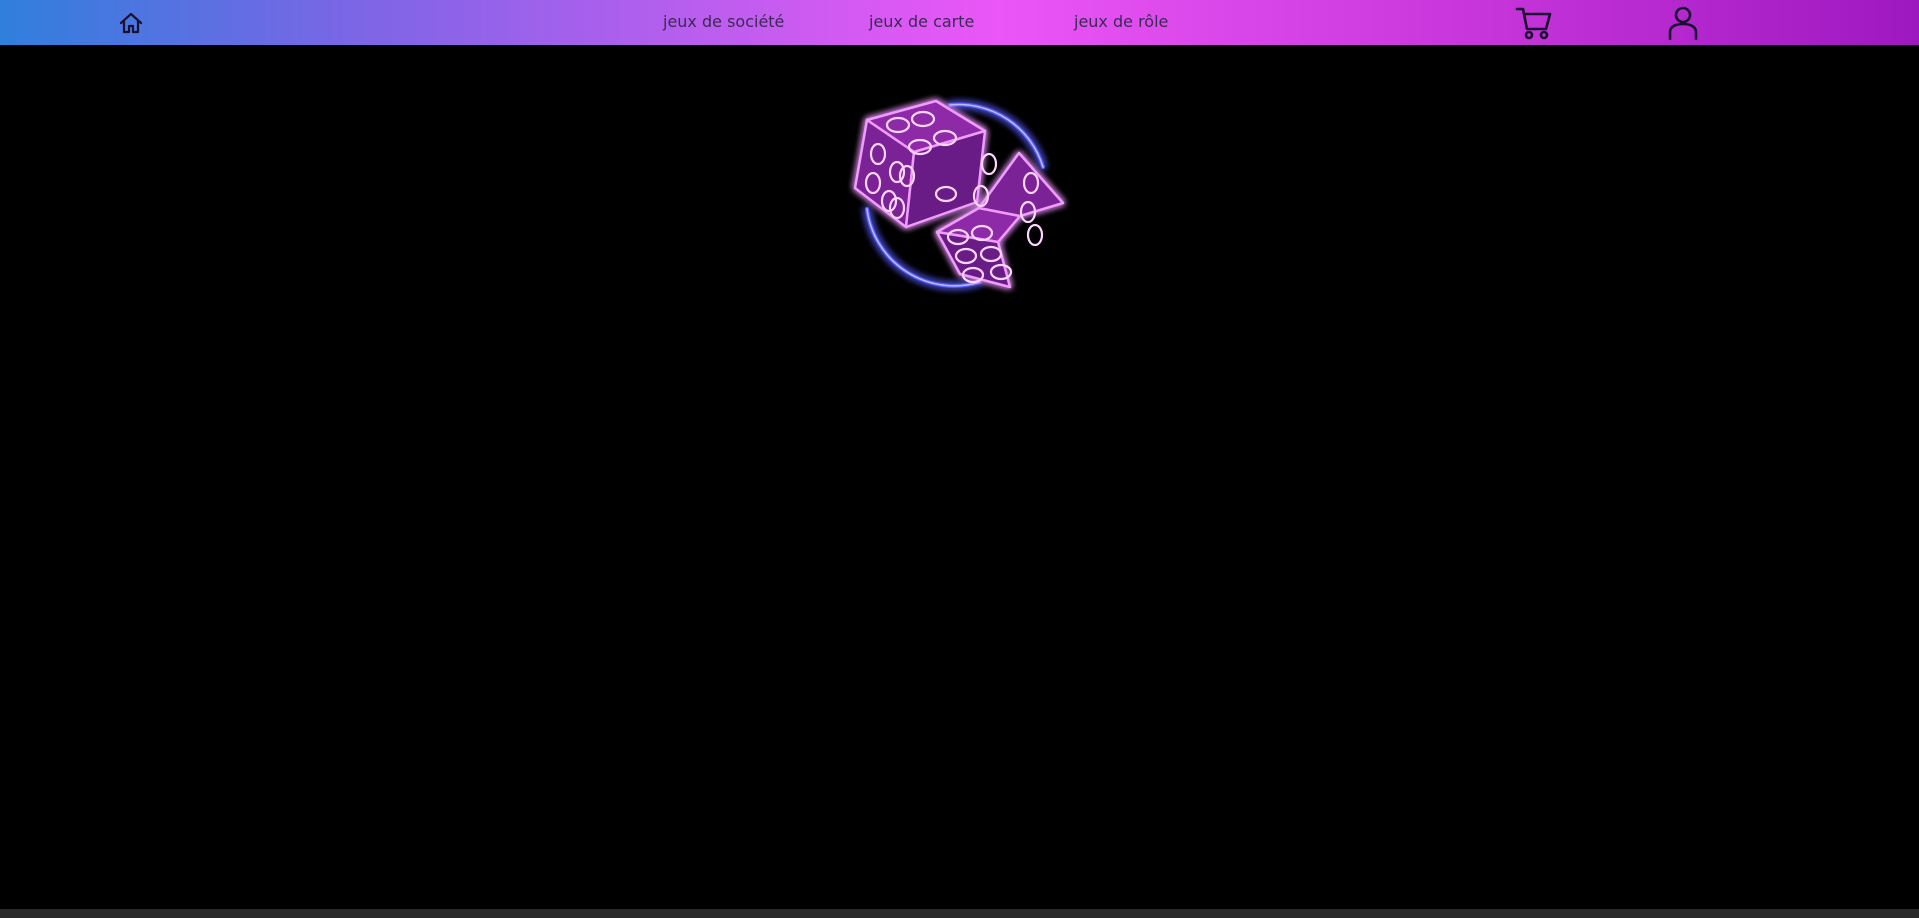 The height and width of the screenshot is (918, 1919). I want to click on neon-dice-logo, so click(957, 197).